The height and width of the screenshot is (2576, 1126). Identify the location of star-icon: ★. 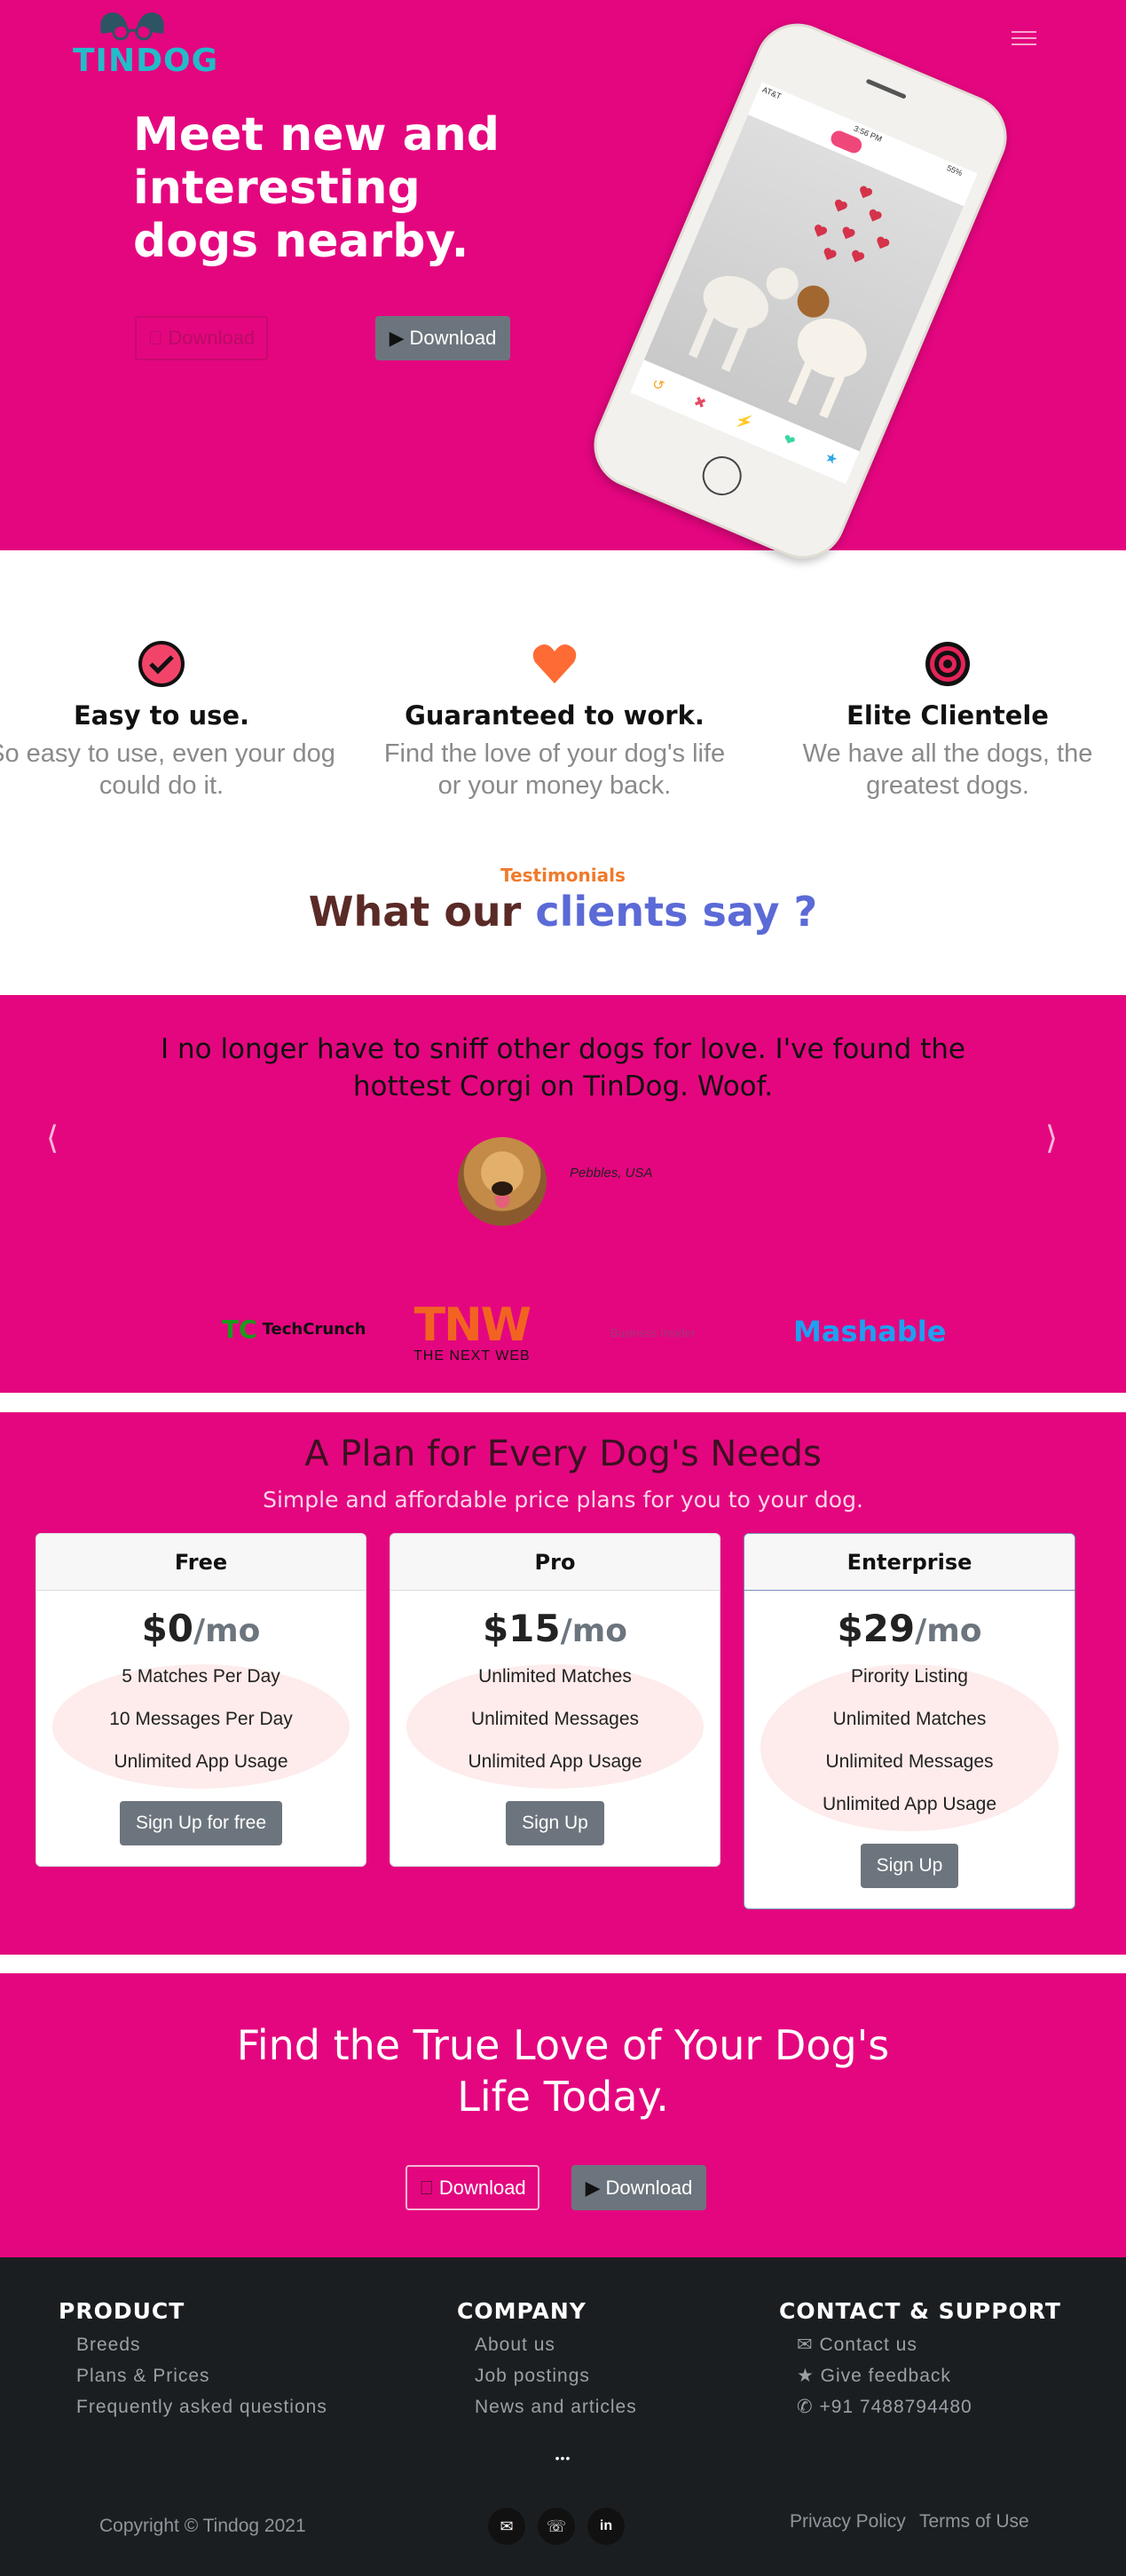
(806, 2376).